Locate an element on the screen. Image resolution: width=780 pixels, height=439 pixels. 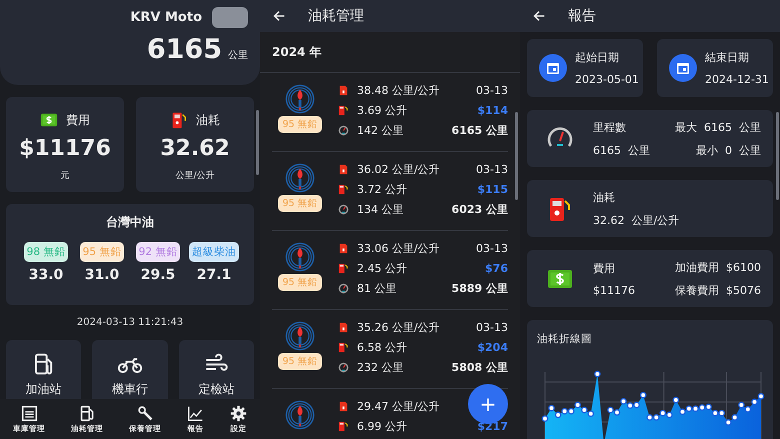
dollar-icon is located at coordinates (49, 120).